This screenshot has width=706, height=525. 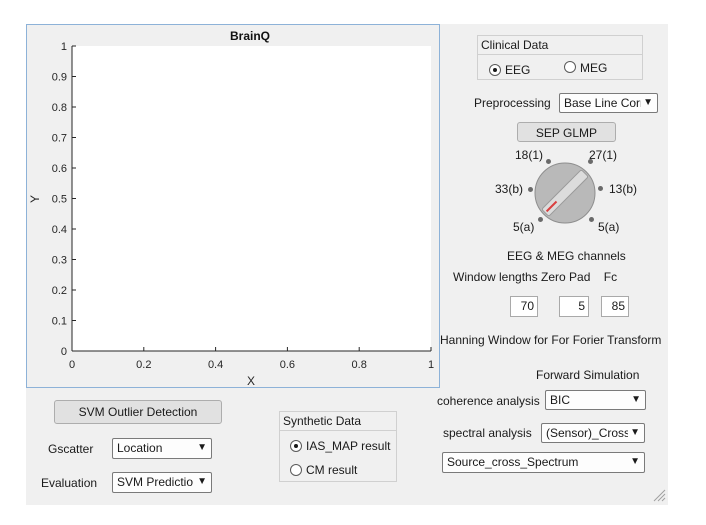 What do you see at coordinates (588, 433) in the screenshot?
I see `spectral-value: (Sensor)_Cross` at bounding box center [588, 433].